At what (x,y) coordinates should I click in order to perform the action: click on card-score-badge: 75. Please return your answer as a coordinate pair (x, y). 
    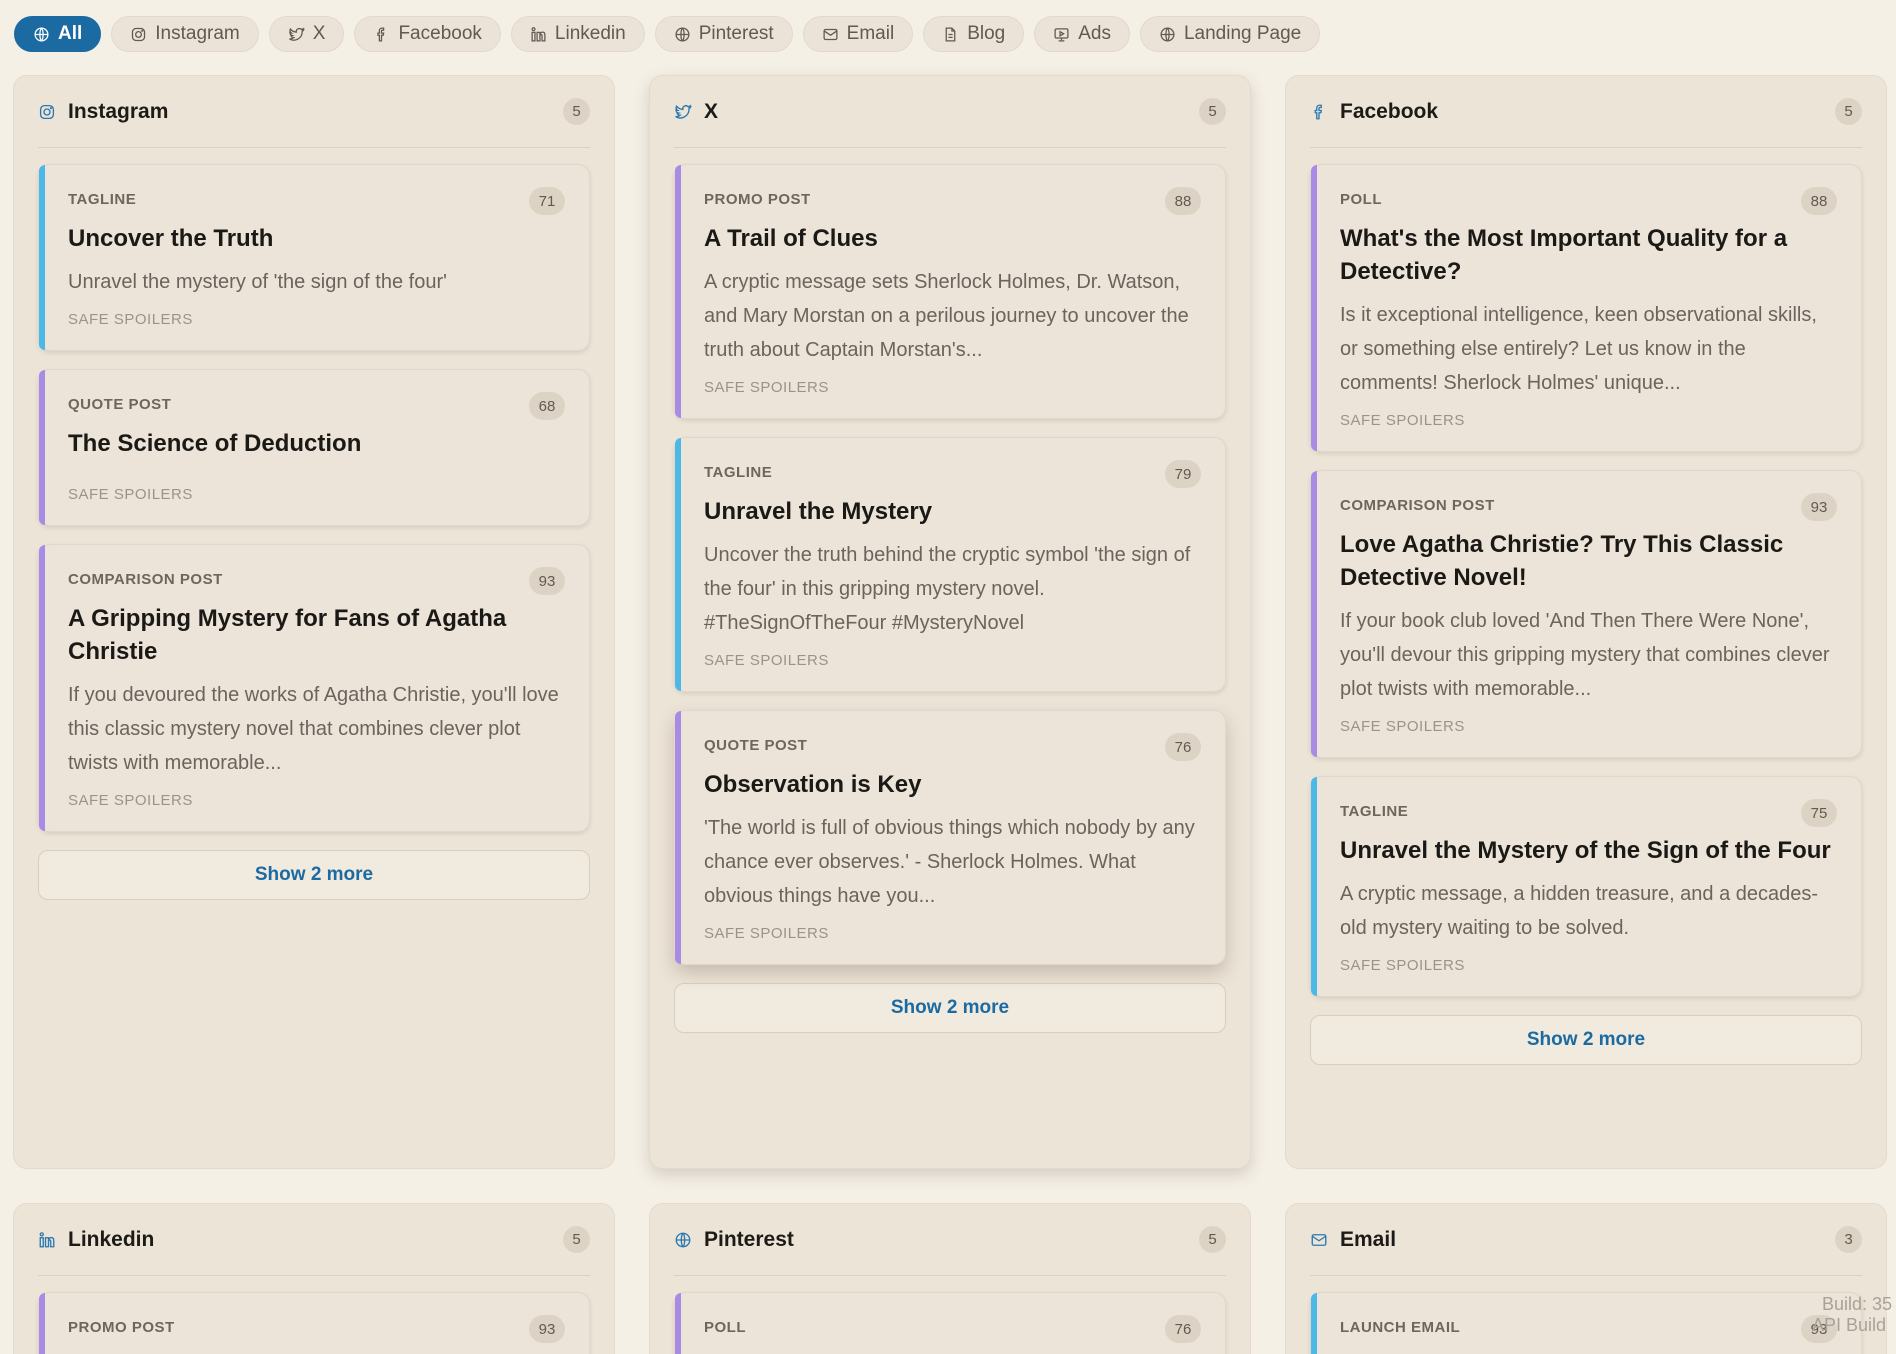
    Looking at the image, I should click on (1819, 813).